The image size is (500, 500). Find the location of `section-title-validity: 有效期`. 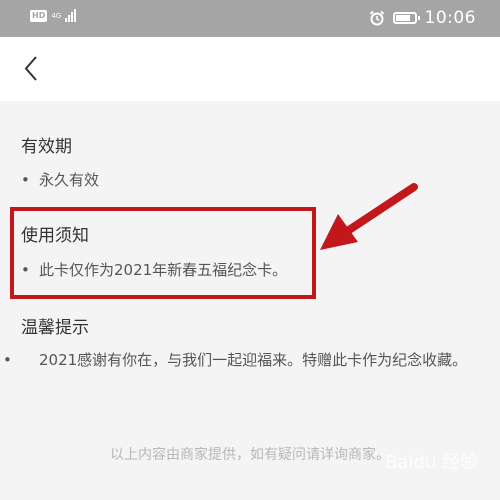

section-title-validity: 有效期 is located at coordinates (46, 147).